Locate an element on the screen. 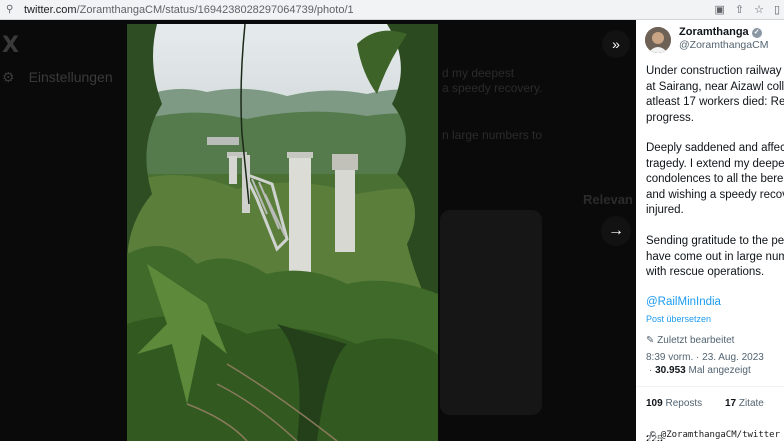  avatar is located at coordinates (658, 40).